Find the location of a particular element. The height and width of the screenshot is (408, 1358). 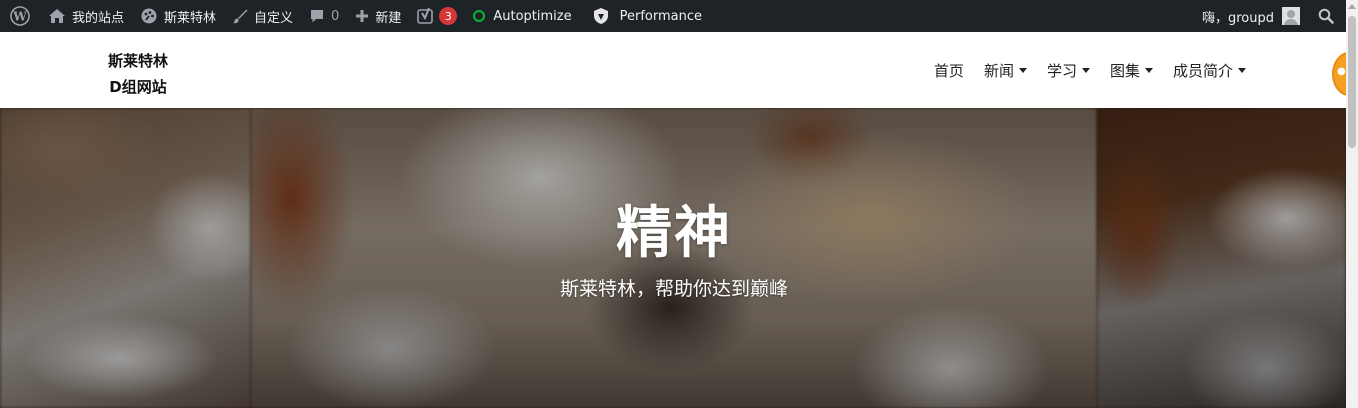

autoptimize-menu: Autoptimize is located at coordinates (522, 16).